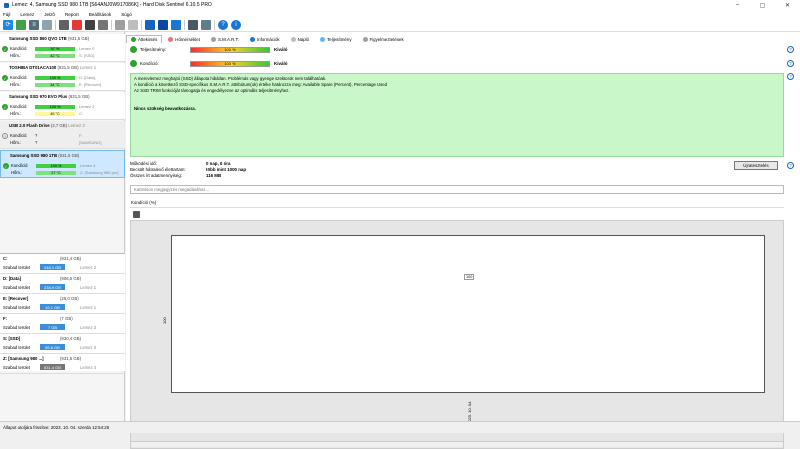 The height and width of the screenshot is (449, 800). Describe the element at coordinates (300, 39) in the screenshot. I see `tab-log: Napló` at that location.